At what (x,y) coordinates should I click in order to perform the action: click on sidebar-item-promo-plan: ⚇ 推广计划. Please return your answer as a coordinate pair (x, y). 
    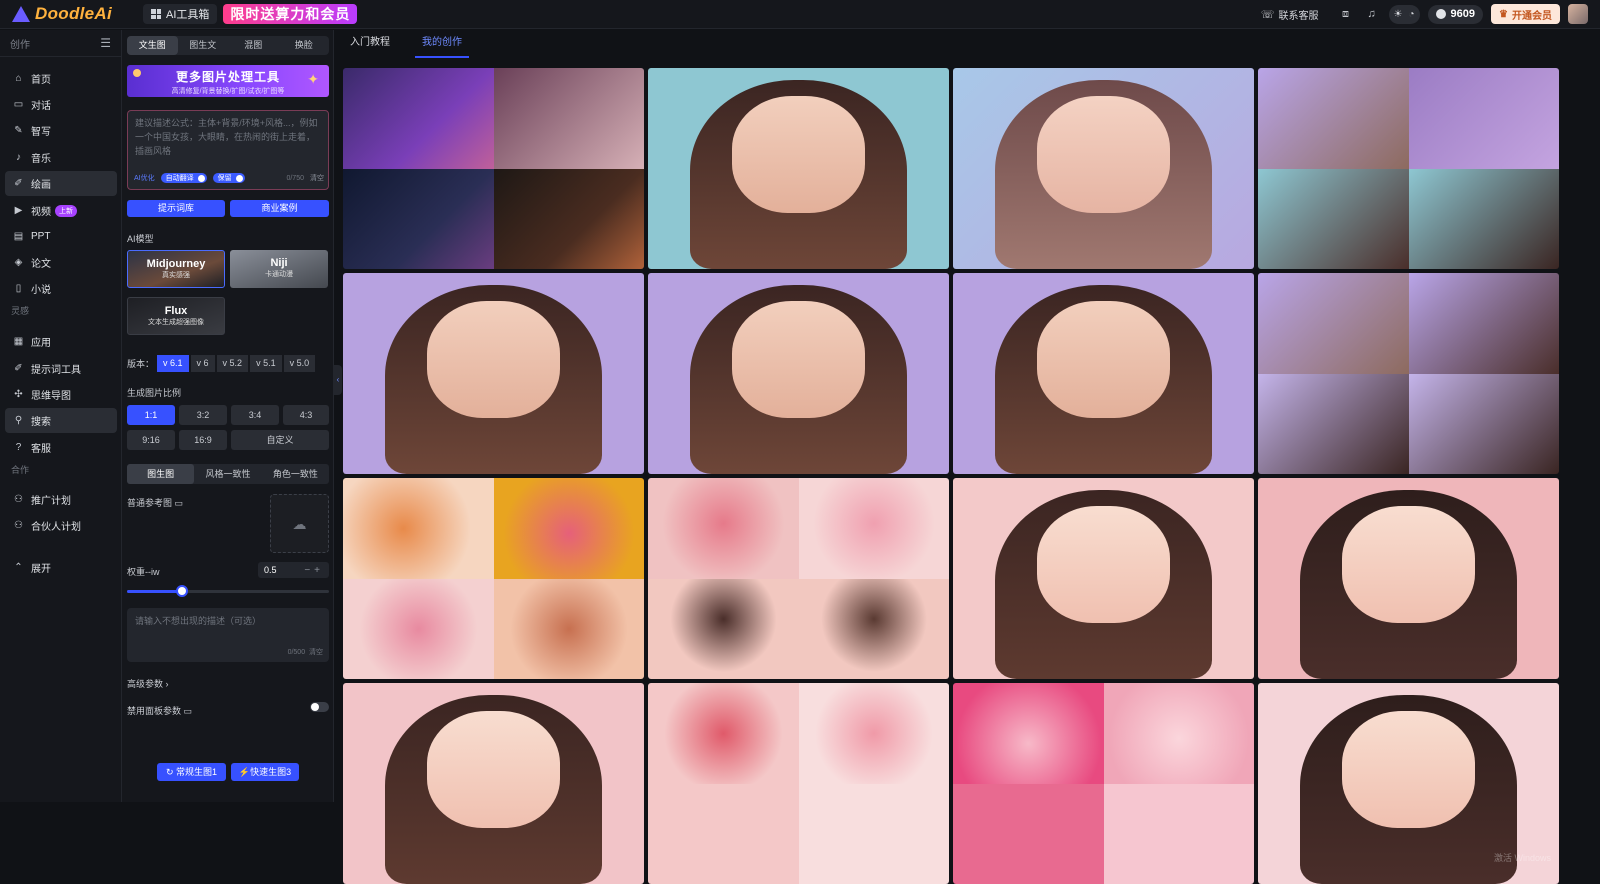
    Looking at the image, I should click on (61, 499).